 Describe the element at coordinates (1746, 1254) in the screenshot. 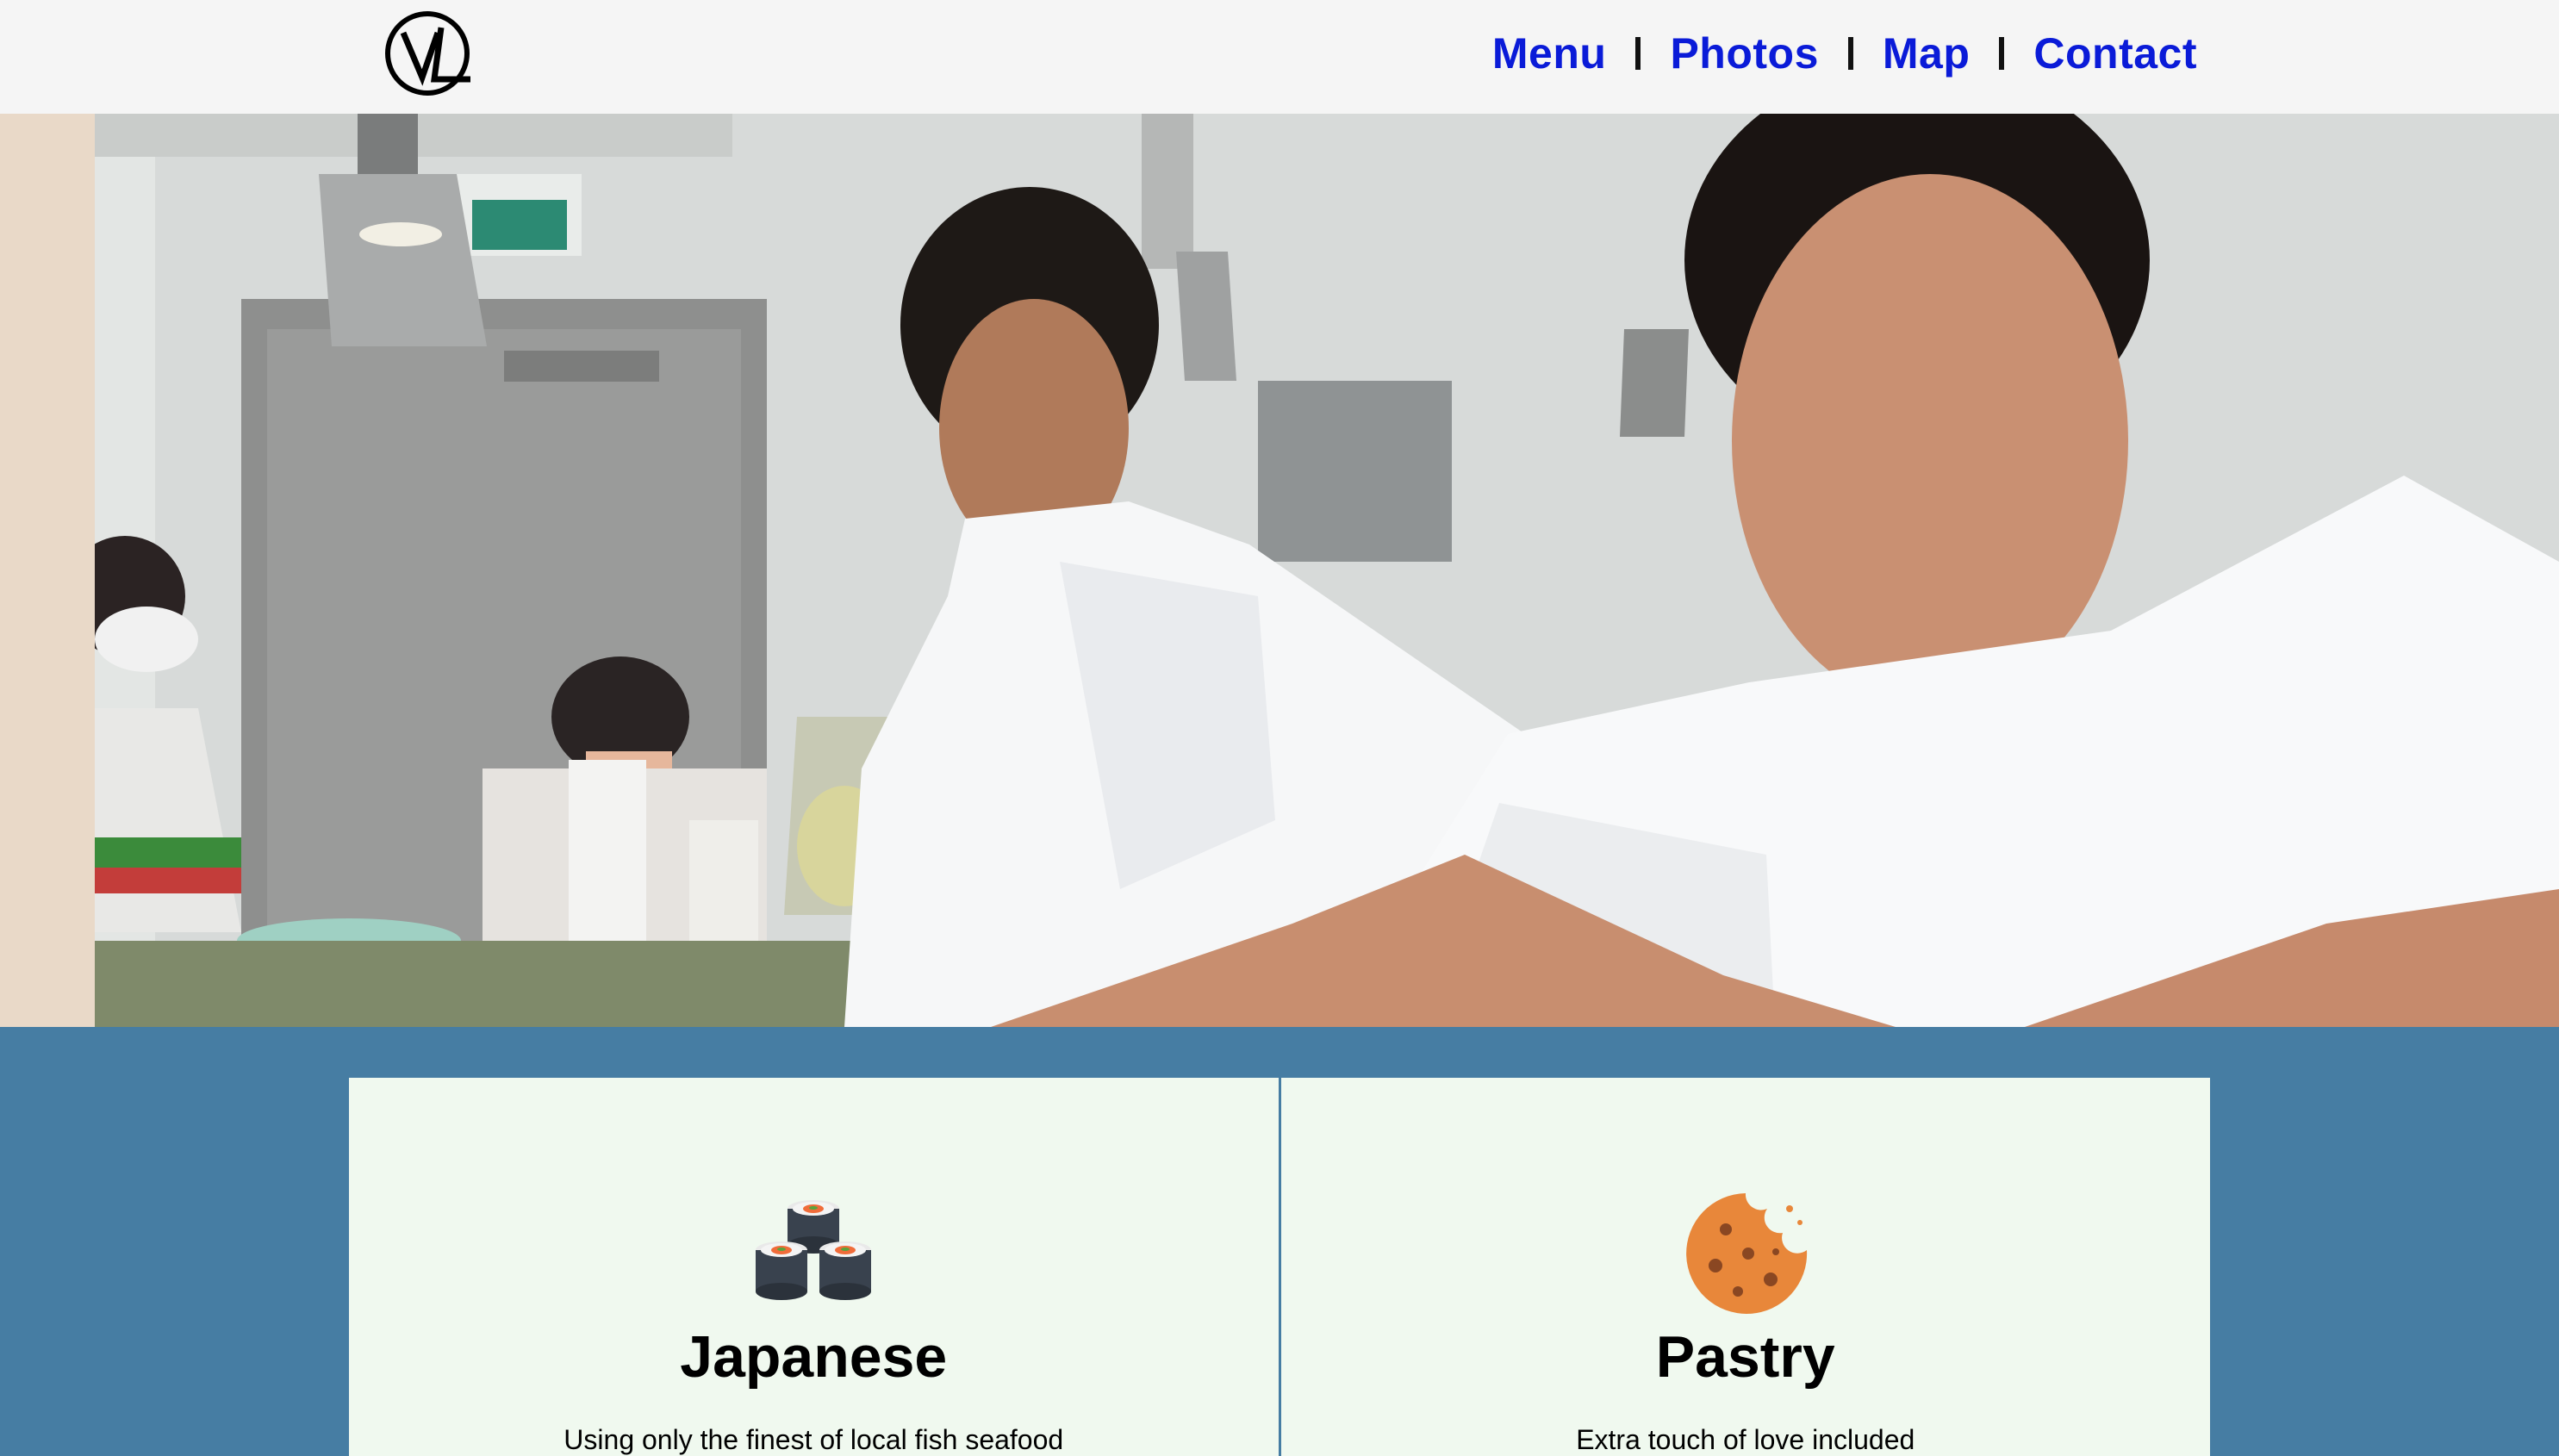

I see `cookie-icon` at that location.